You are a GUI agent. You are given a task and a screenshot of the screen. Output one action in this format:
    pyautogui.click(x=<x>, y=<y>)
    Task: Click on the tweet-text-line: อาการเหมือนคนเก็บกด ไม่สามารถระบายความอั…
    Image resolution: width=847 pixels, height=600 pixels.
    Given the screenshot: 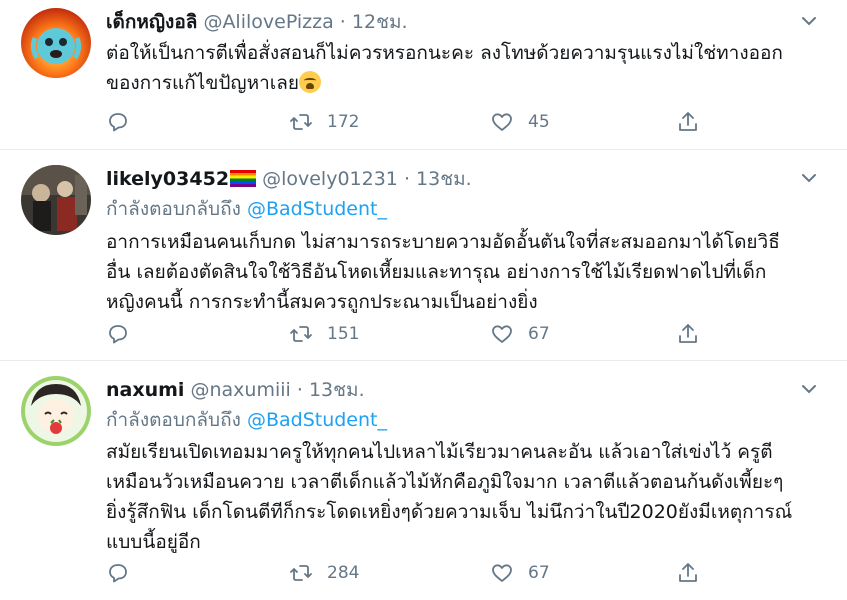 What is the action you would take?
    pyautogui.click(x=443, y=242)
    